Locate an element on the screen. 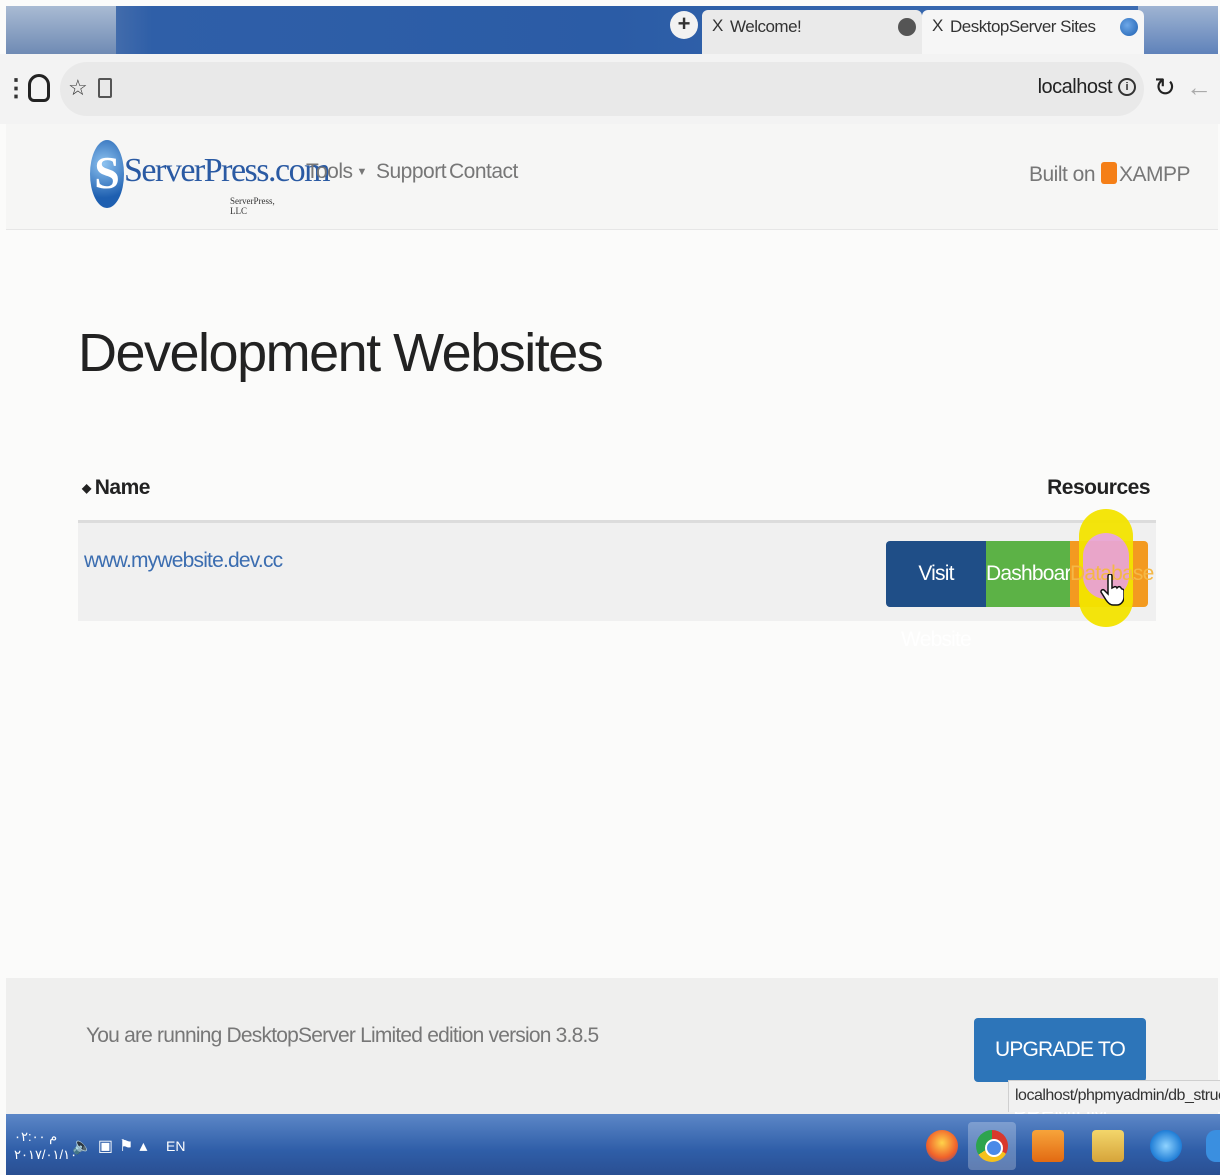 This screenshot has width=1220, height=1175. built-on-label: Built on is located at coordinates (1062, 174).